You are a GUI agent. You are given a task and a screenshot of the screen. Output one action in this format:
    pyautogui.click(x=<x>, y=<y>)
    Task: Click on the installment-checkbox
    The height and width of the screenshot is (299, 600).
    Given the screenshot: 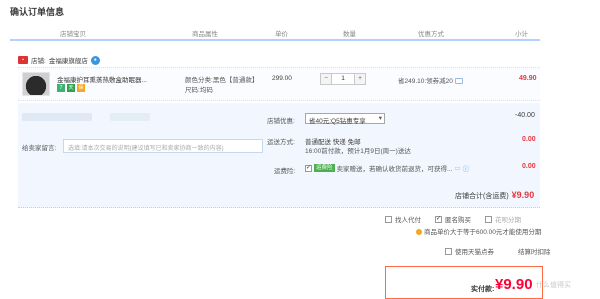 What is the action you would take?
    pyautogui.click(x=488, y=219)
    